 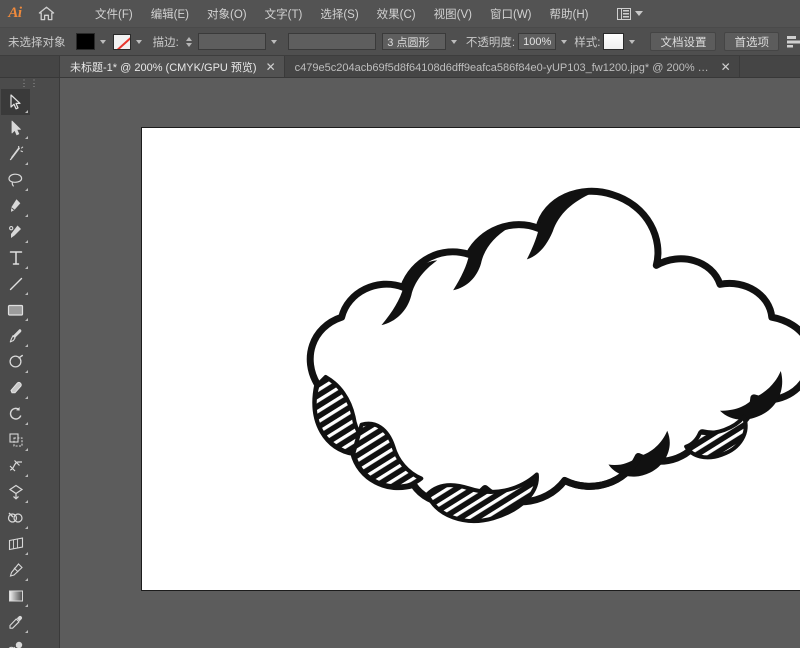 I want to click on type-tool, so click(x=15, y=258).